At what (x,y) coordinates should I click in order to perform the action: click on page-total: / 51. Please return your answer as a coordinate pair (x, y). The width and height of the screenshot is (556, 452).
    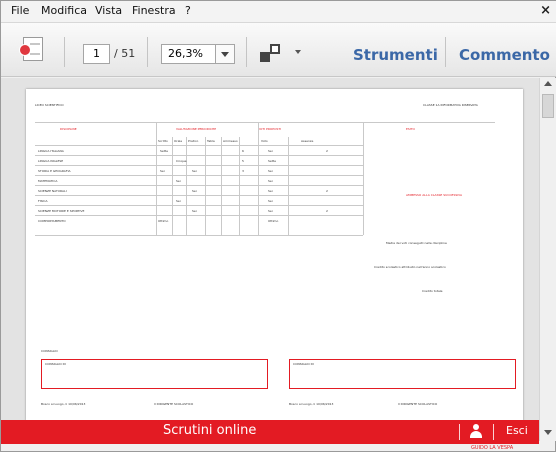
    Looking at the image, I should click on (125, 53).